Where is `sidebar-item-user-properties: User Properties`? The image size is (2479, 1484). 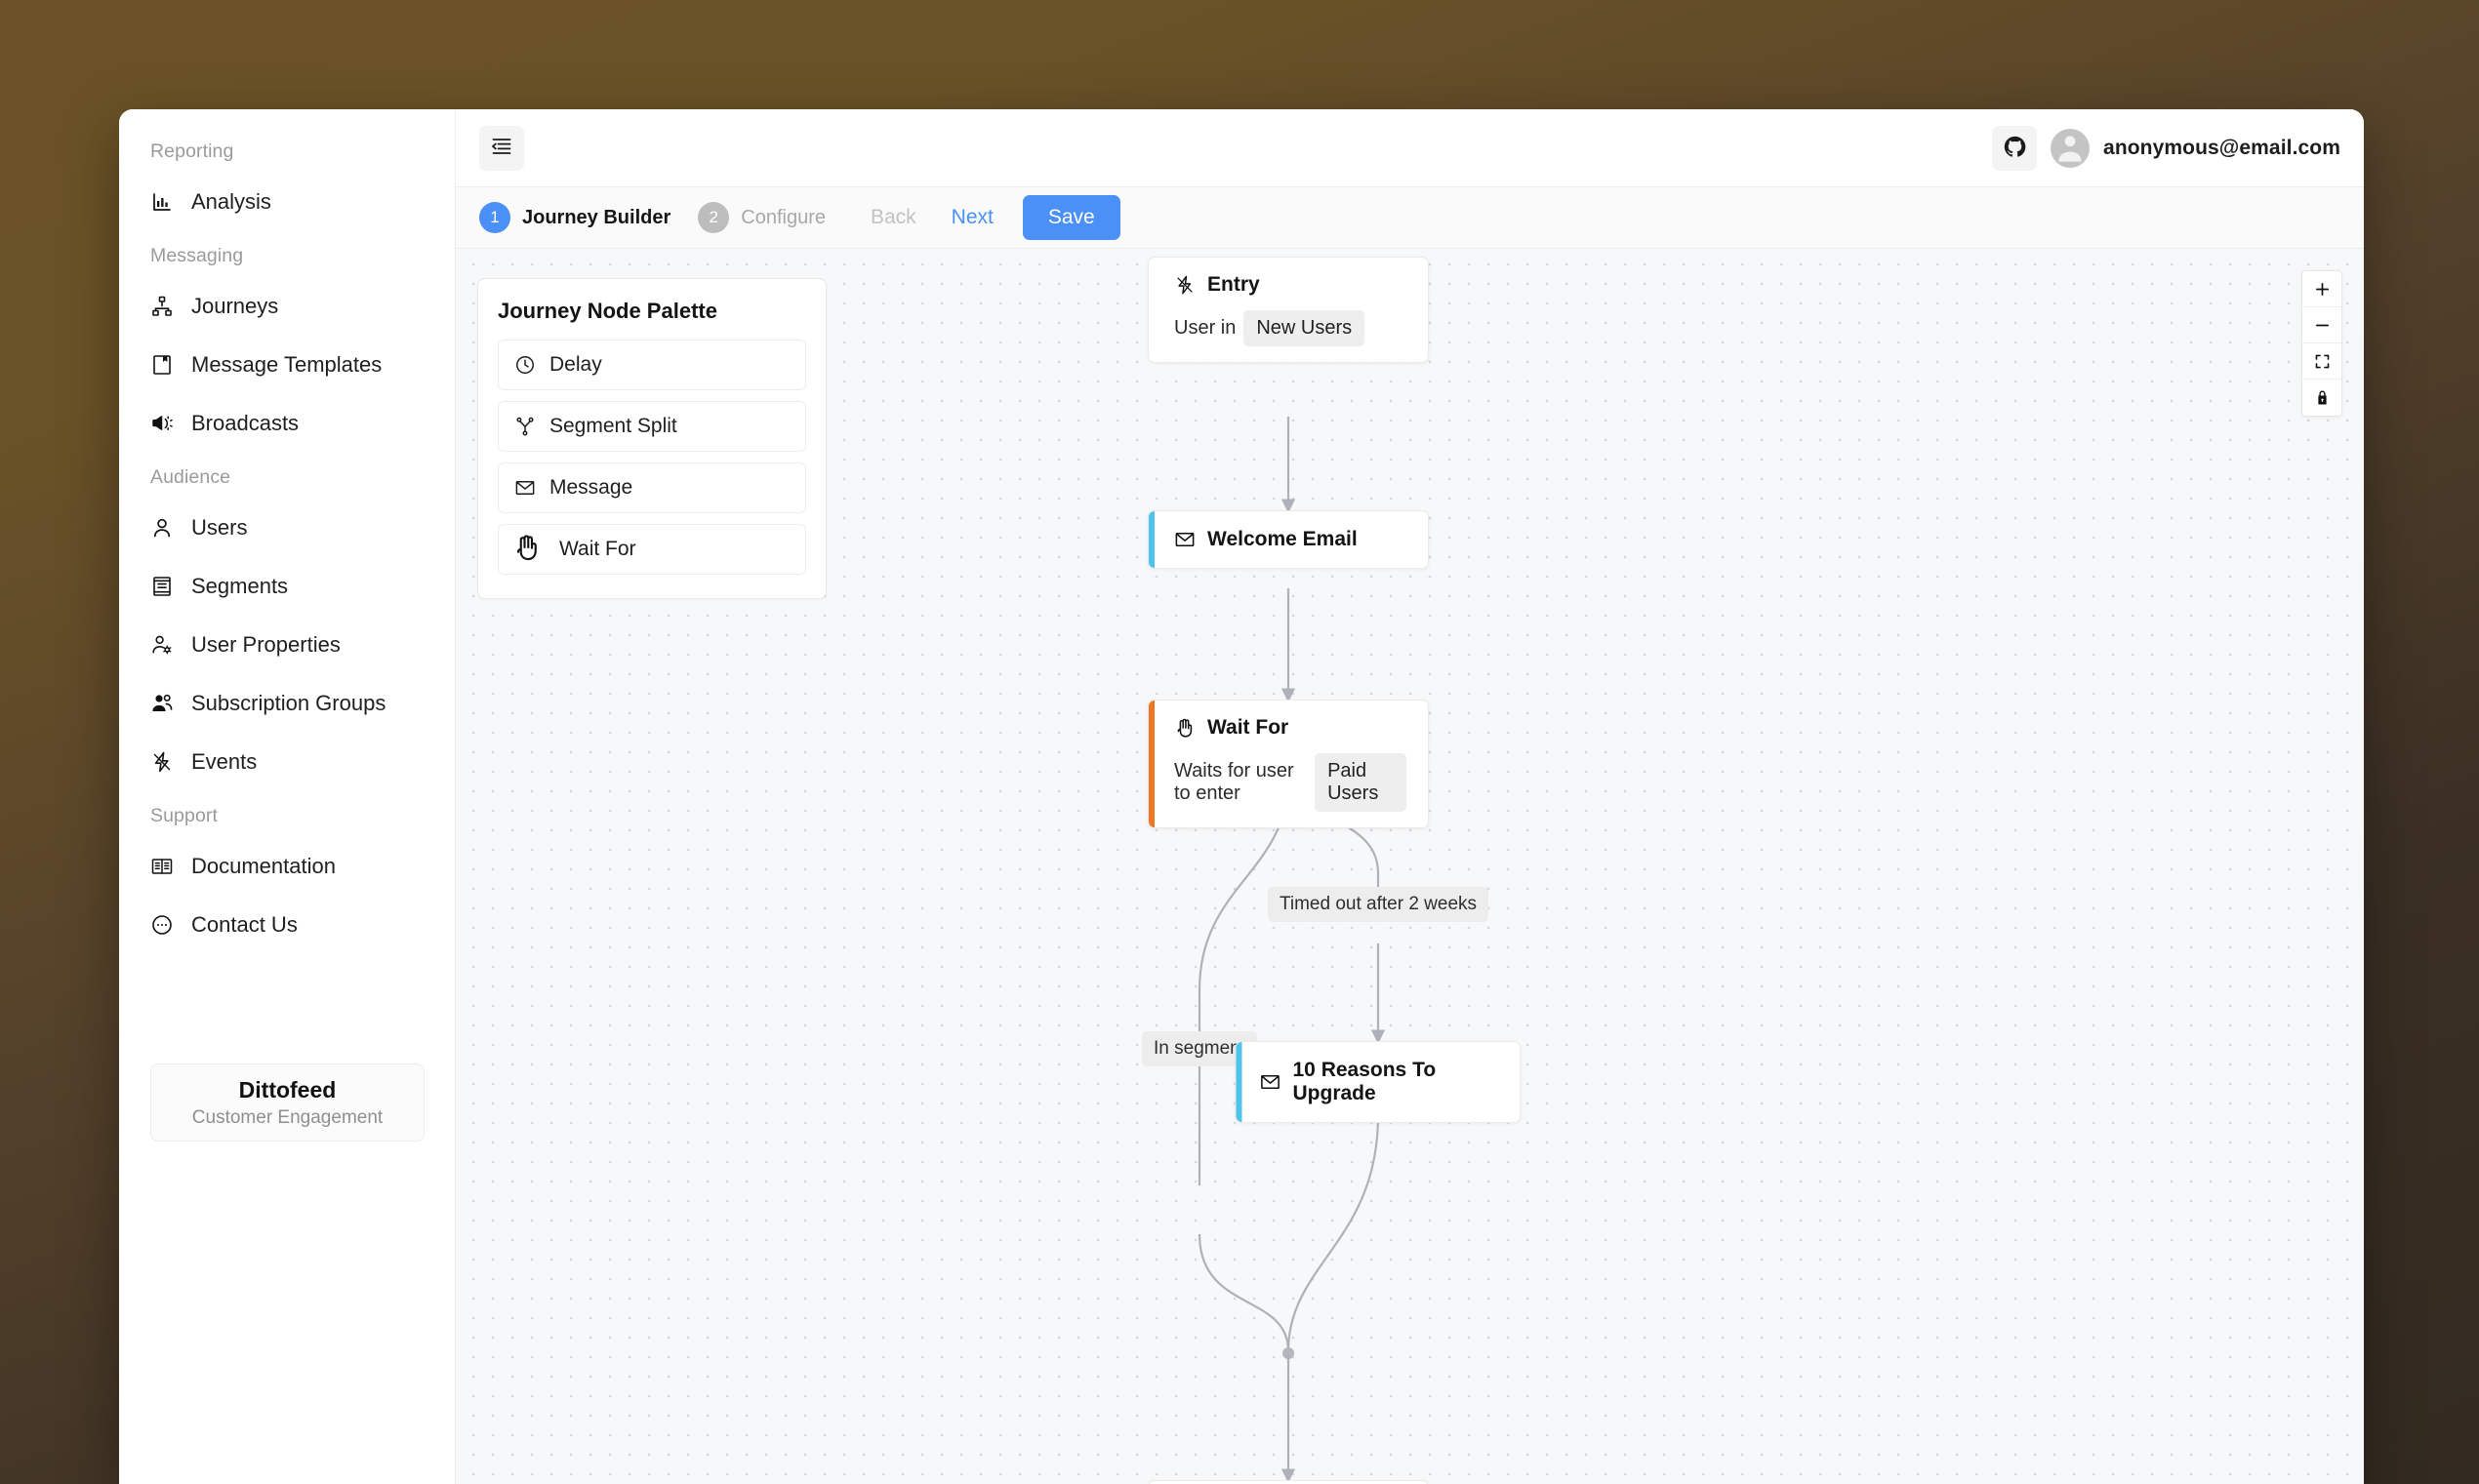
sidebar-item-user-properties: User Properties is located at coordinates (287, 645).